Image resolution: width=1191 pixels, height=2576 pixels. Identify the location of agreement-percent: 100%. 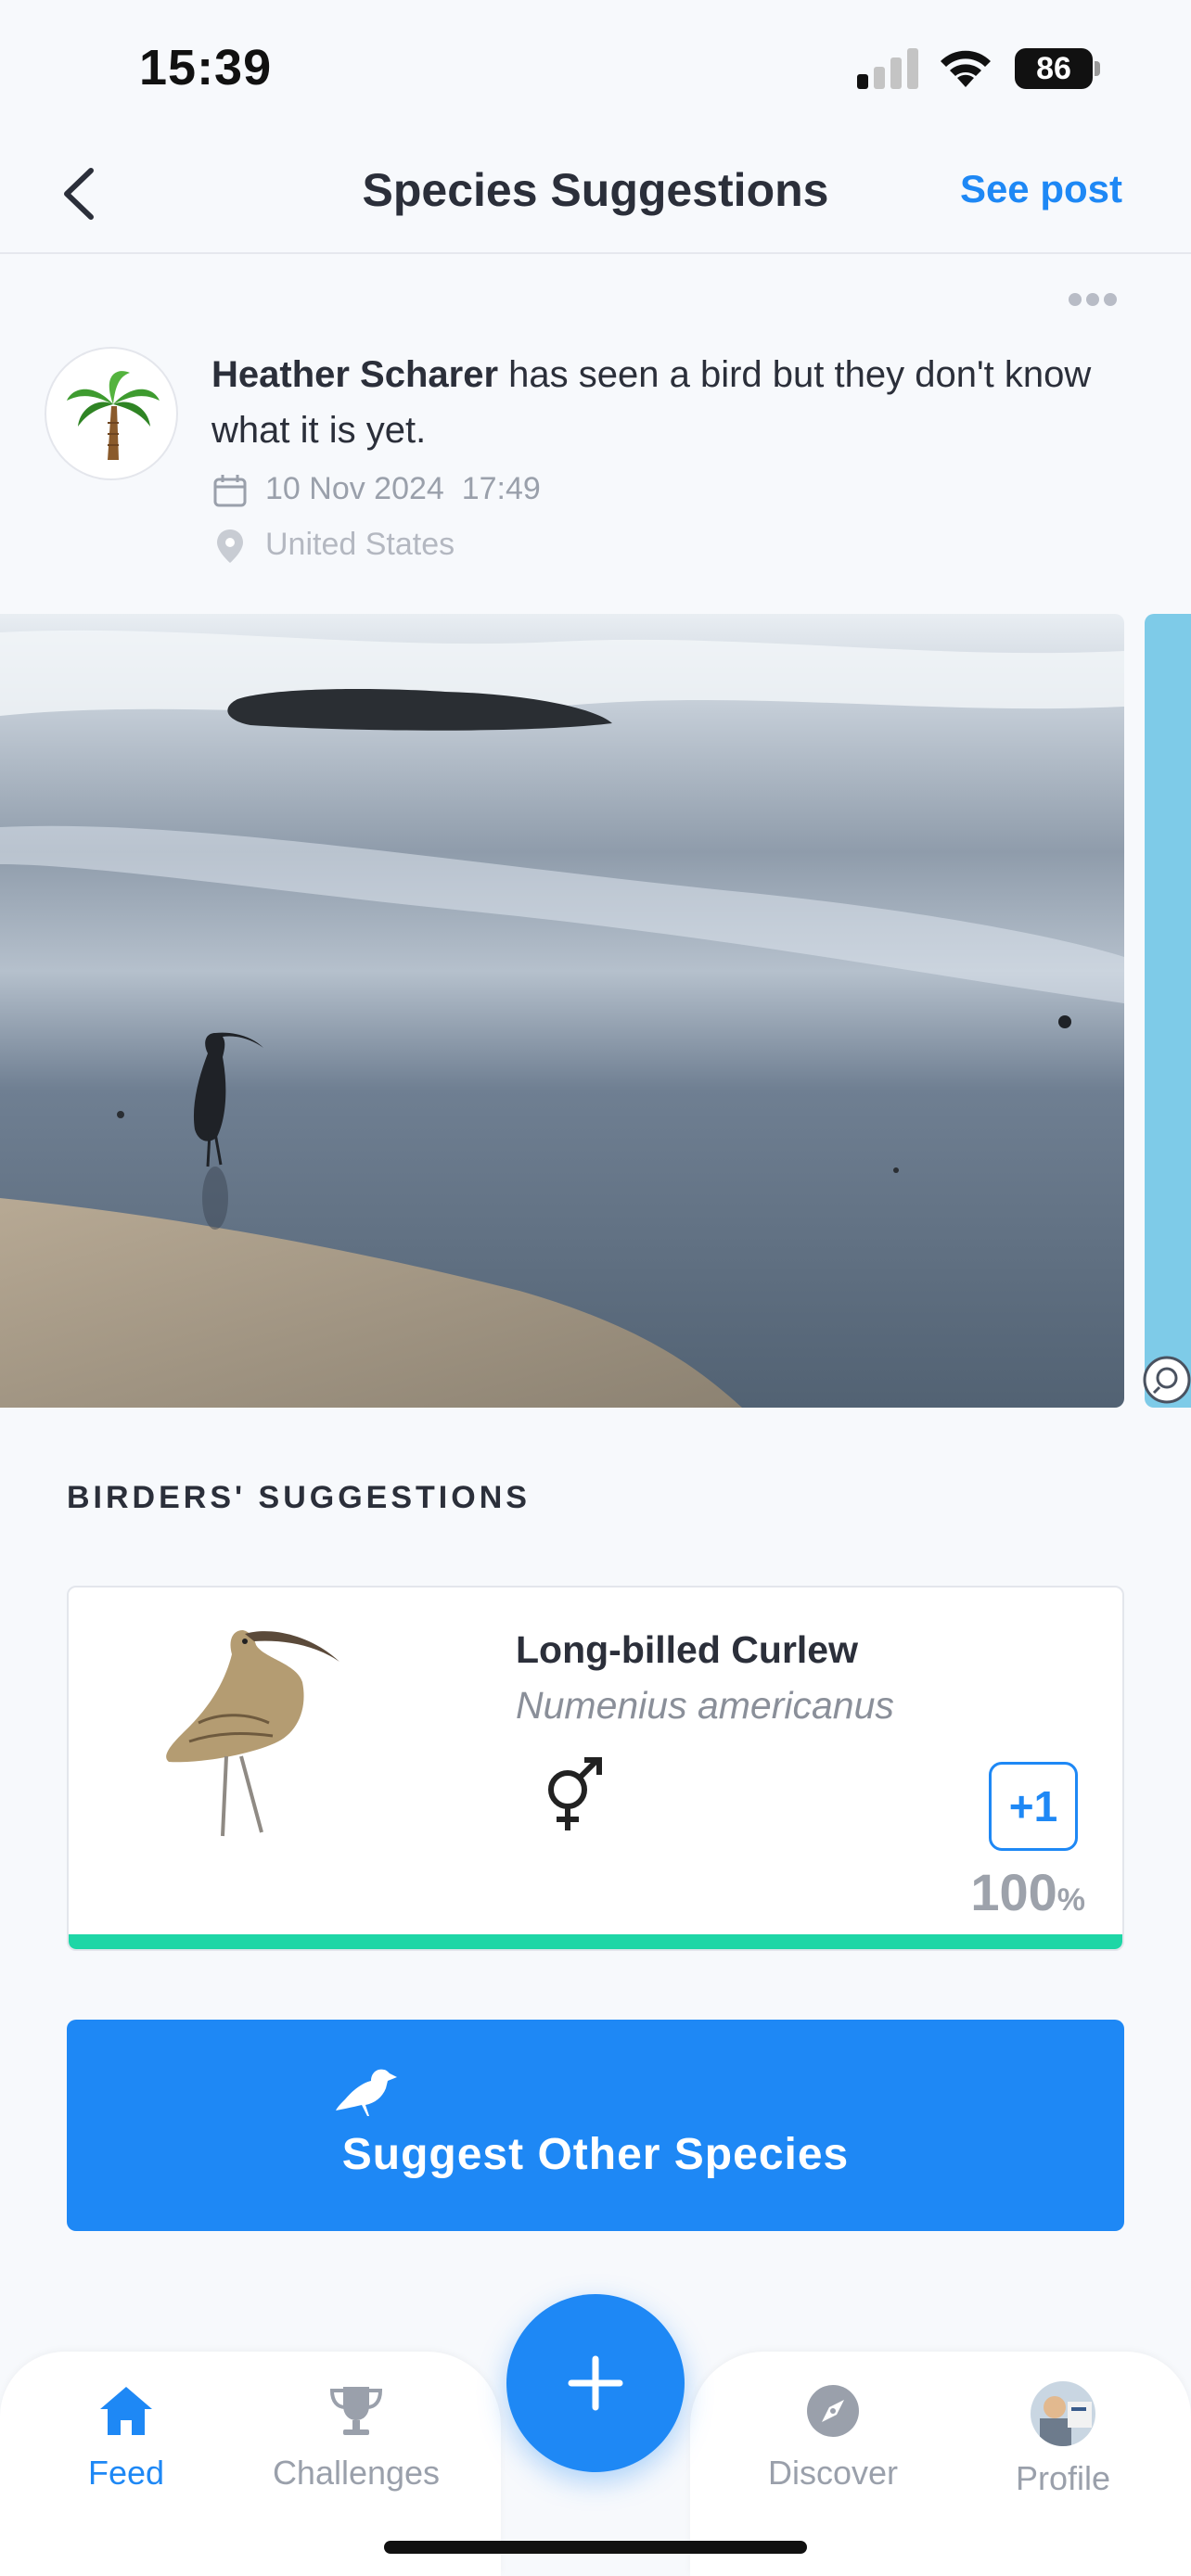
(1027, 1892).